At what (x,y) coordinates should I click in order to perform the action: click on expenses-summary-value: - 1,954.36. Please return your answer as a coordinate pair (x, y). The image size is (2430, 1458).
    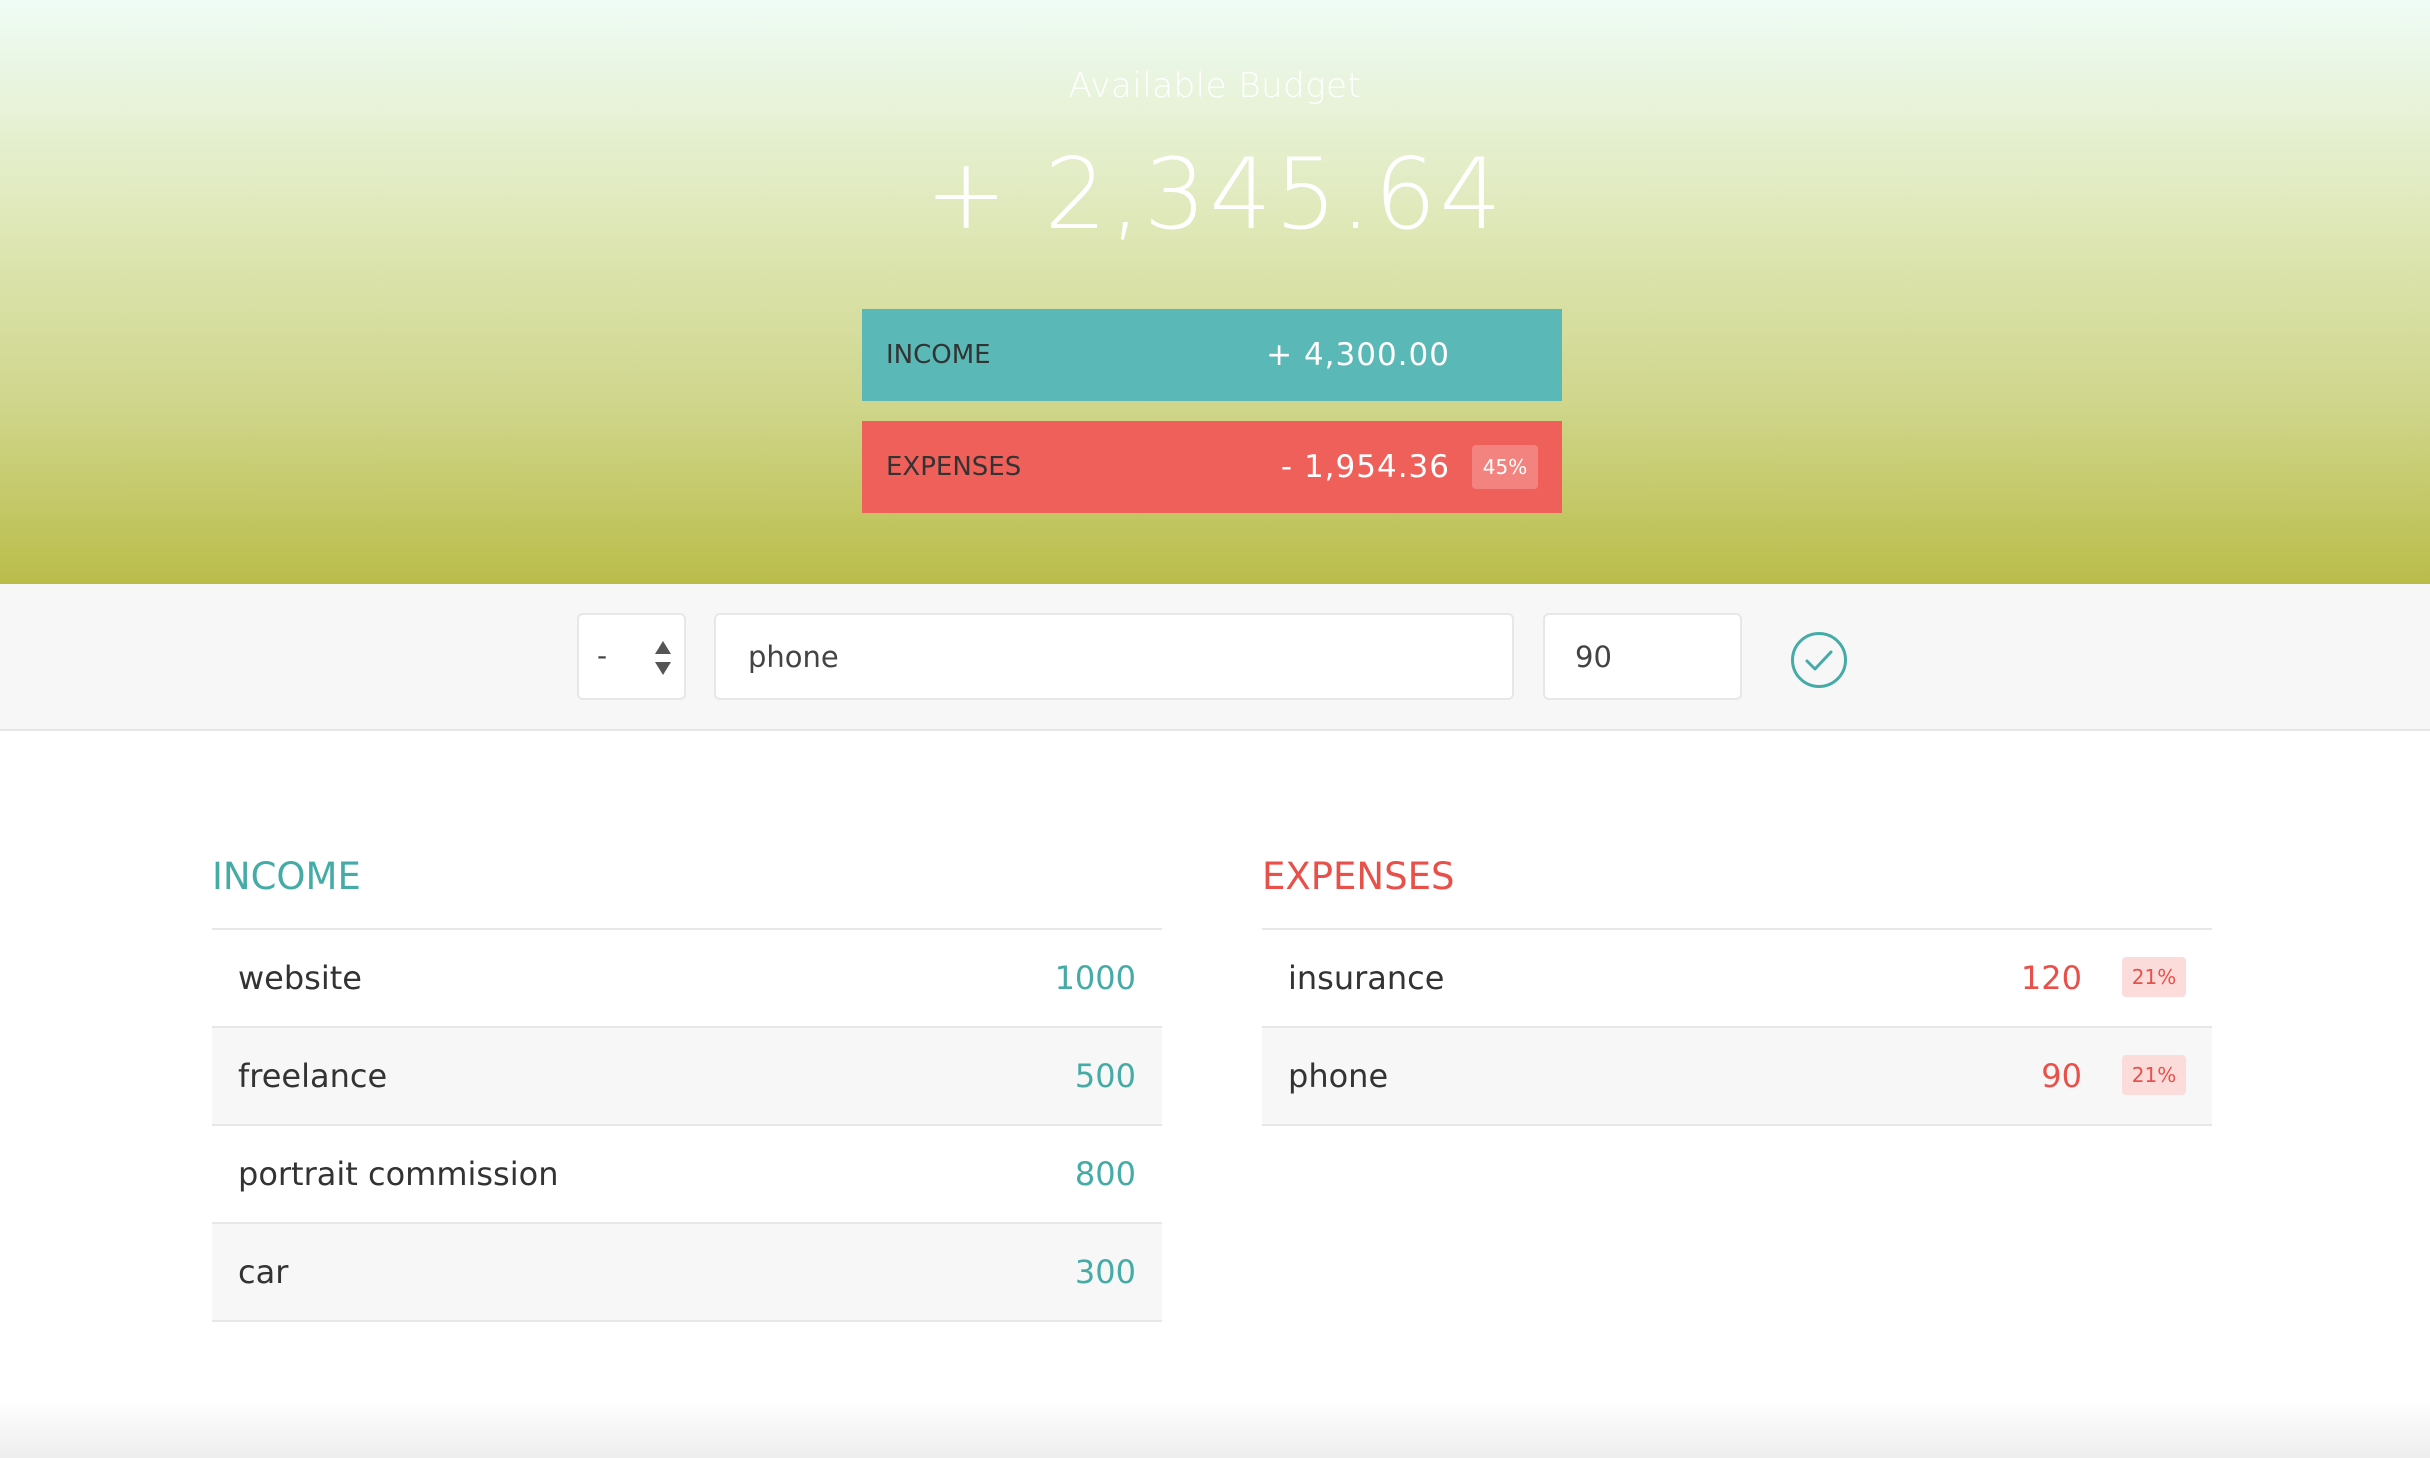
    Looking at the image, I should click on (1365, 467).